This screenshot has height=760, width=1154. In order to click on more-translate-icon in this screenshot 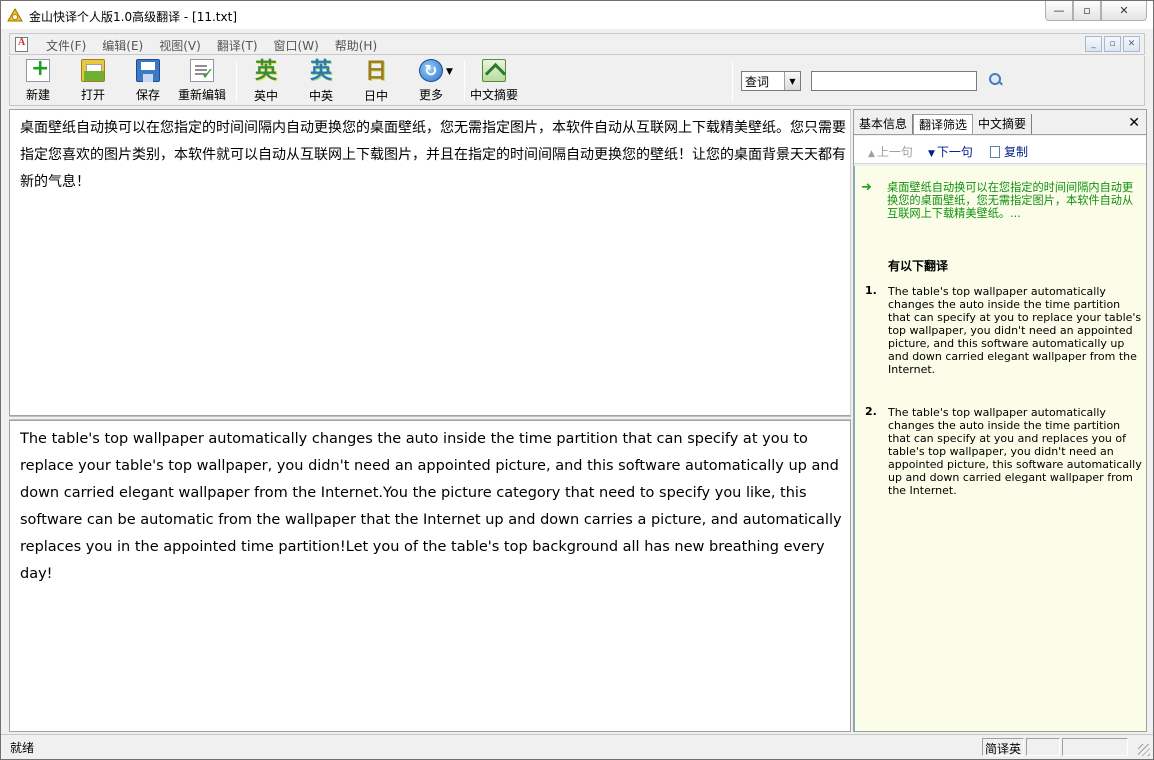, I will do `click(431, 70)`.